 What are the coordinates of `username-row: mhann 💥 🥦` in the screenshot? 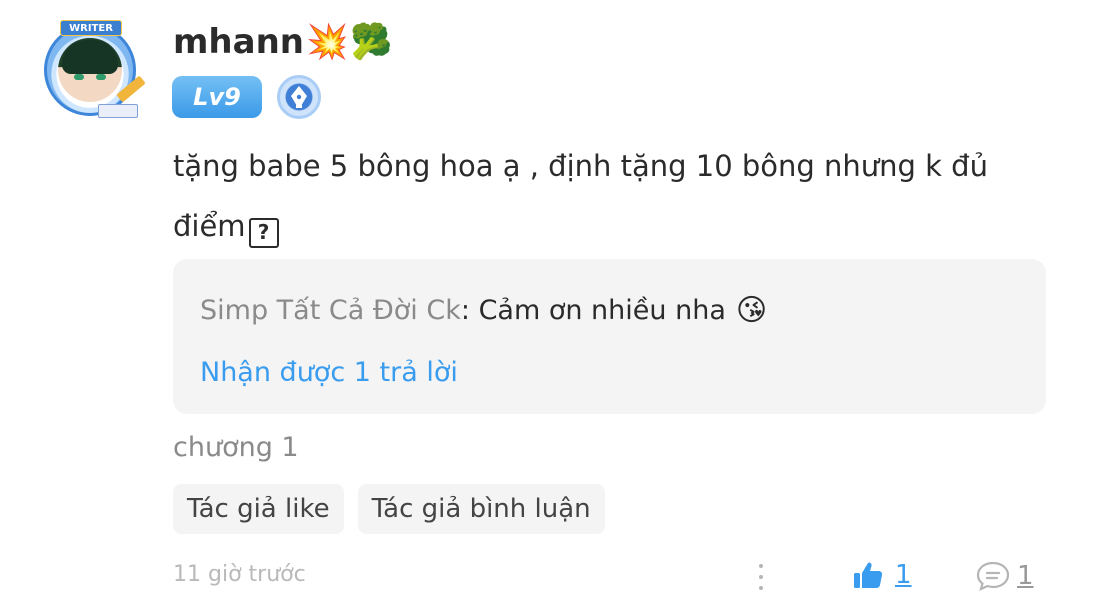 It's located at (283, 42).